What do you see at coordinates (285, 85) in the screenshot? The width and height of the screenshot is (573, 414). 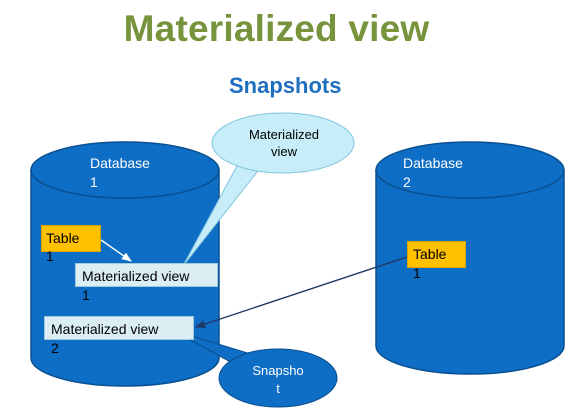 I see `snapshots-heading: Snapshots` at bounding box center [285, 85].